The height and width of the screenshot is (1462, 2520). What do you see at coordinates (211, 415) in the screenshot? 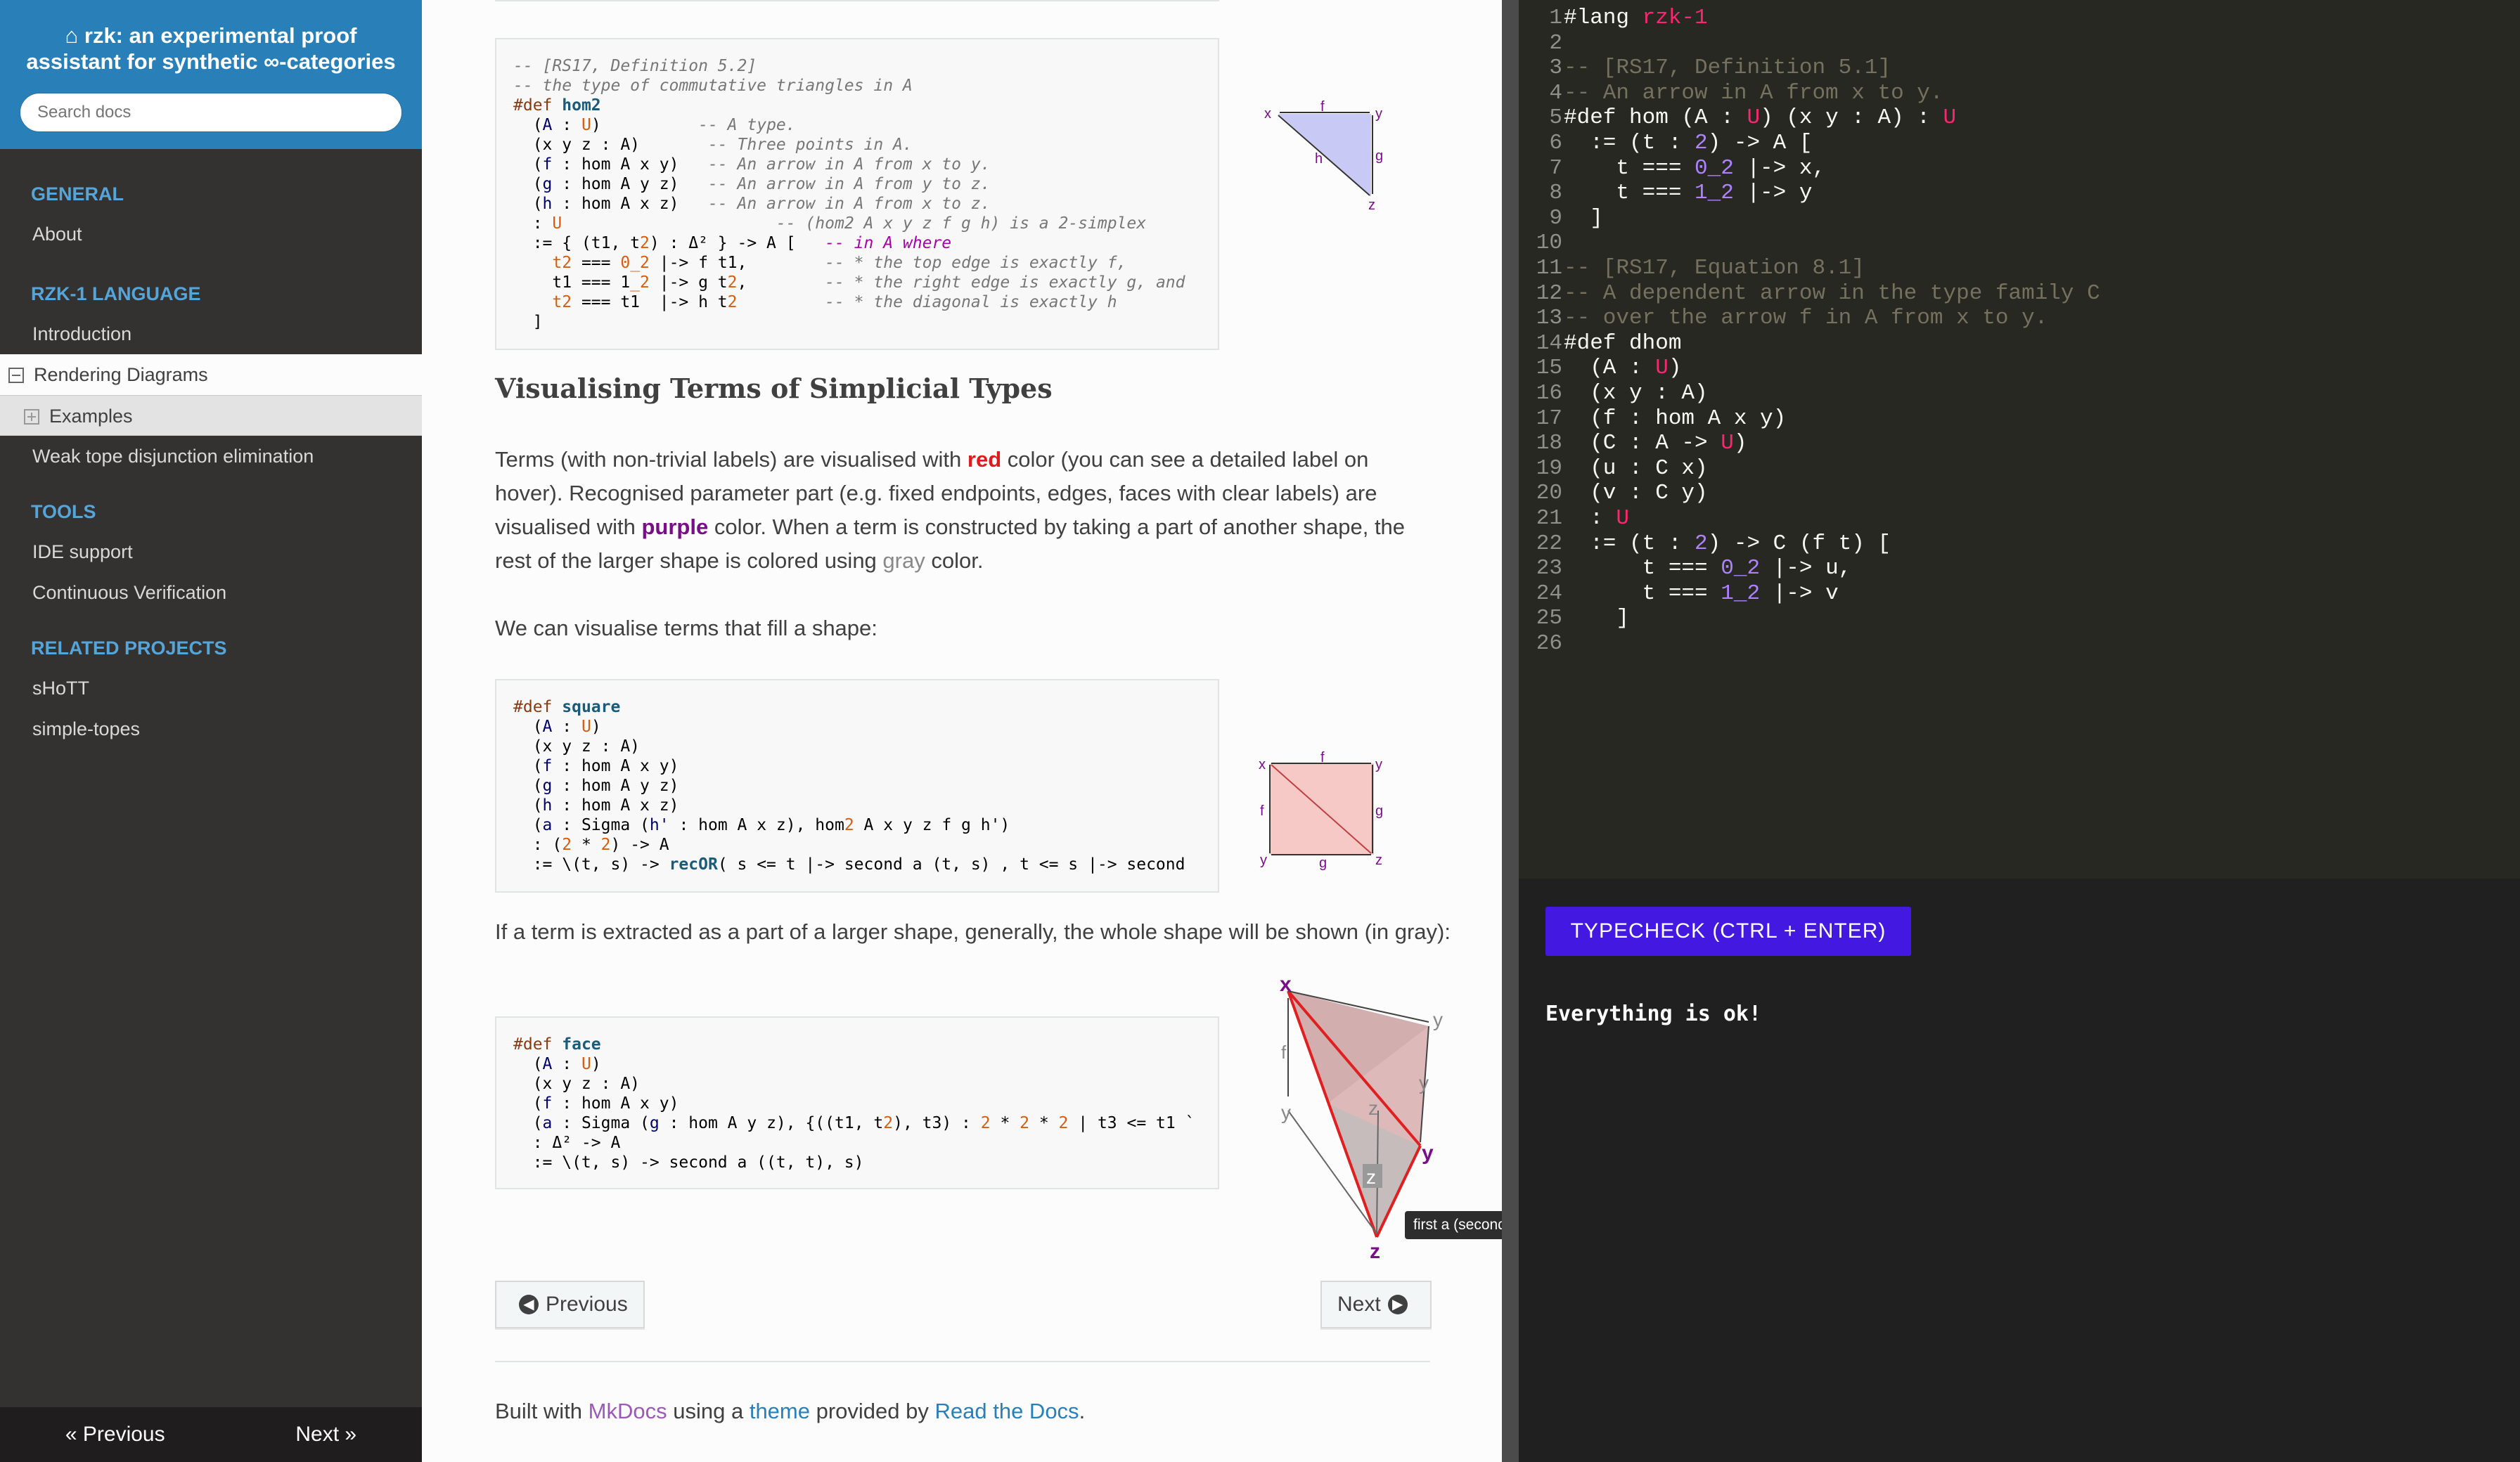
I see `sidebar-item-examples: Examples` at bounding box center [211, 415].